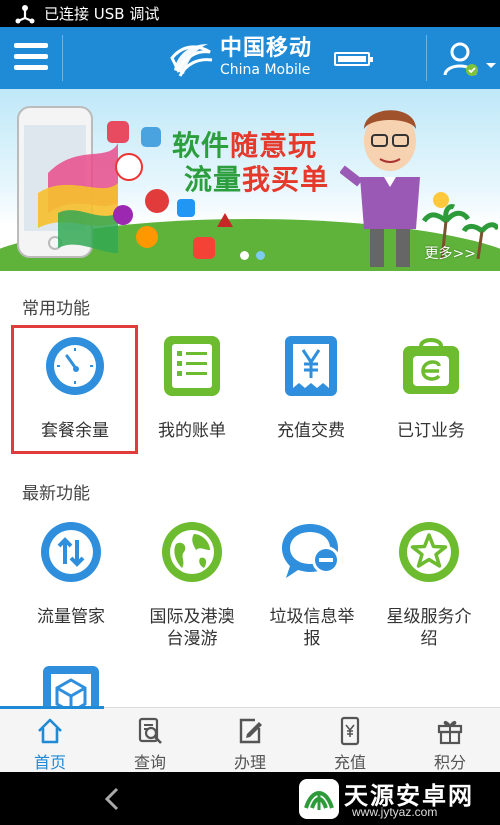  I want to click on banner-slogan: 软件随意玩 流量我买单, so click(250, 163).